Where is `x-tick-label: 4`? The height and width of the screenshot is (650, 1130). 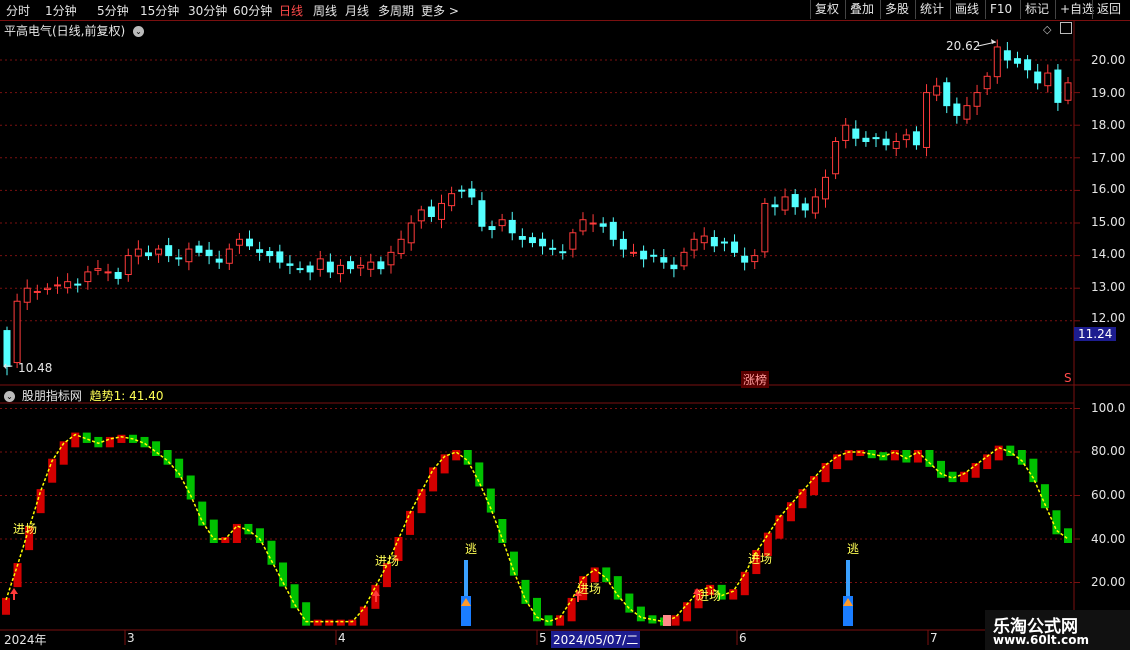 x-tick-label: 4 is located at coordinates (342, 638).